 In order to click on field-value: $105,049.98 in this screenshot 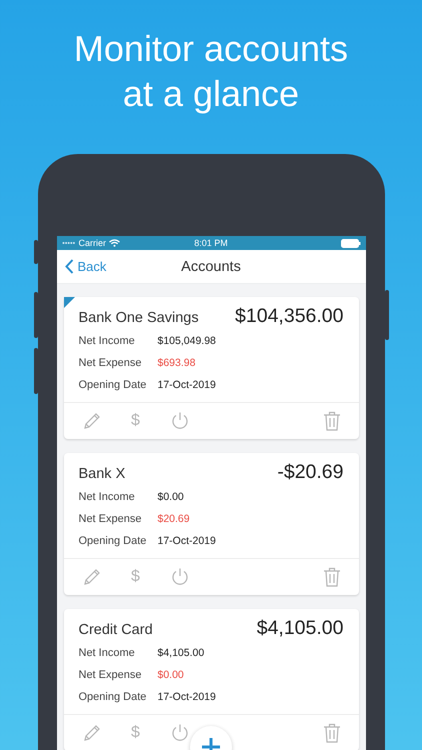, I will do `click(187, 341)`.